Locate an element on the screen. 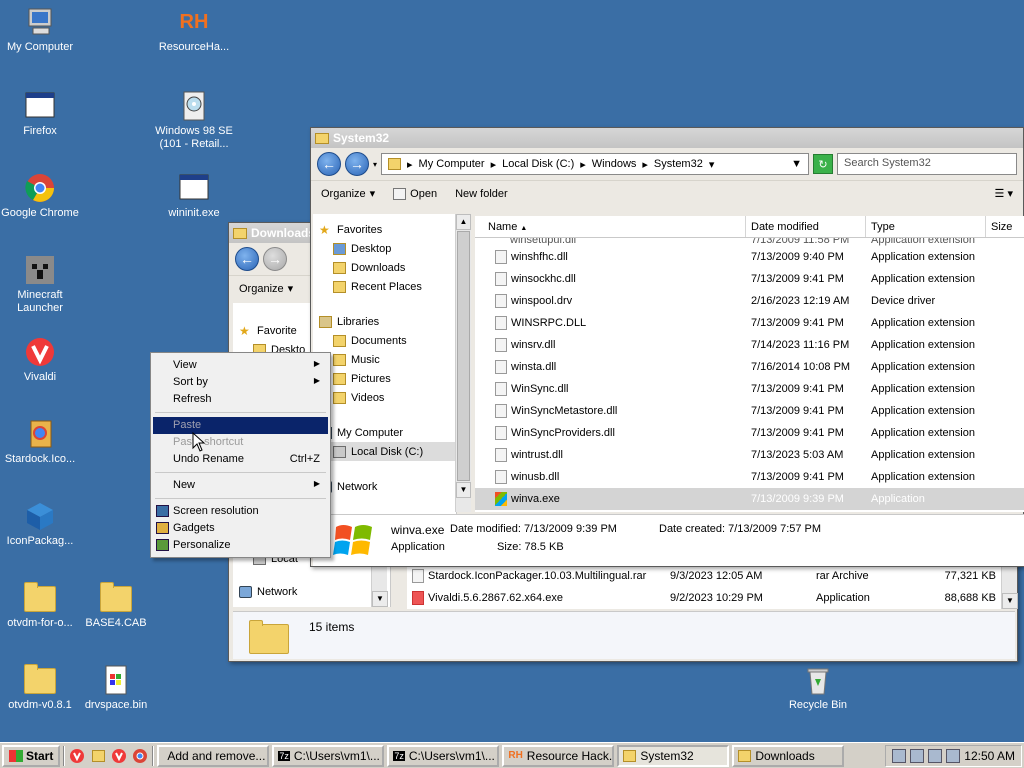 The height and width of the screenshot is (768, 1024). column-name: Name ▲ is located at coordinates (610, 226).